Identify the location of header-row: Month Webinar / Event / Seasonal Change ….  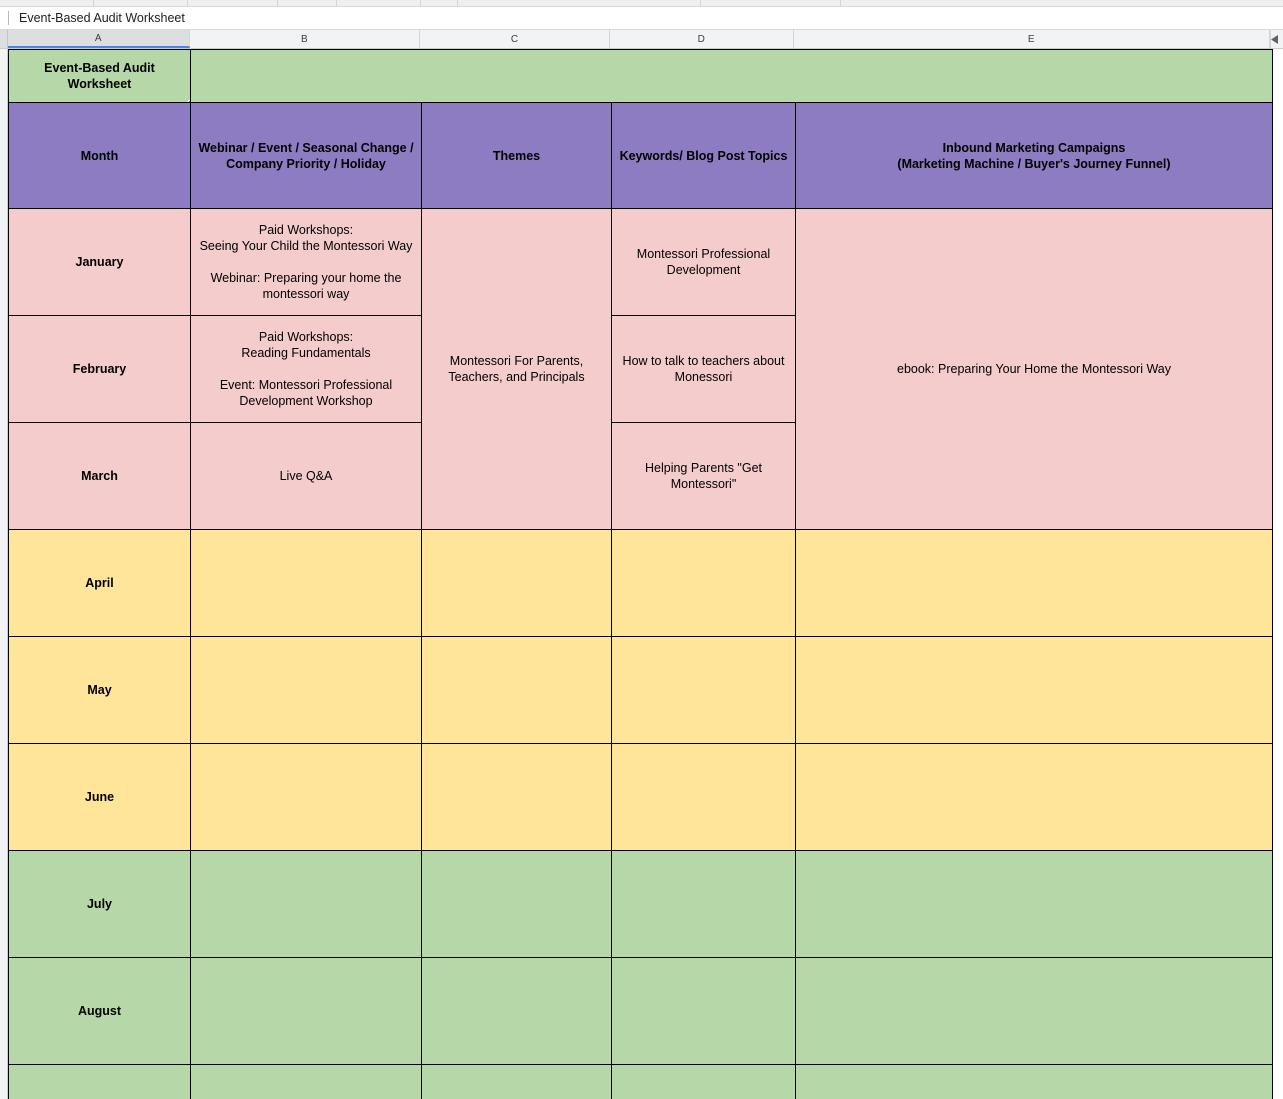
(640, 155).